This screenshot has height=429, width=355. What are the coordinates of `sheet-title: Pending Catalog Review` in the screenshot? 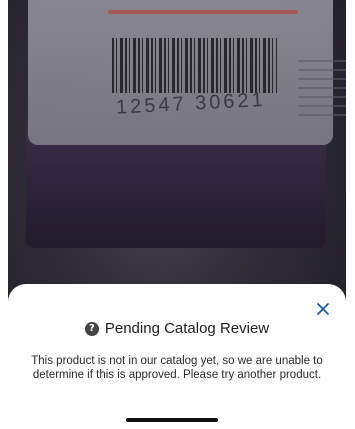 It's located at (187, 328).